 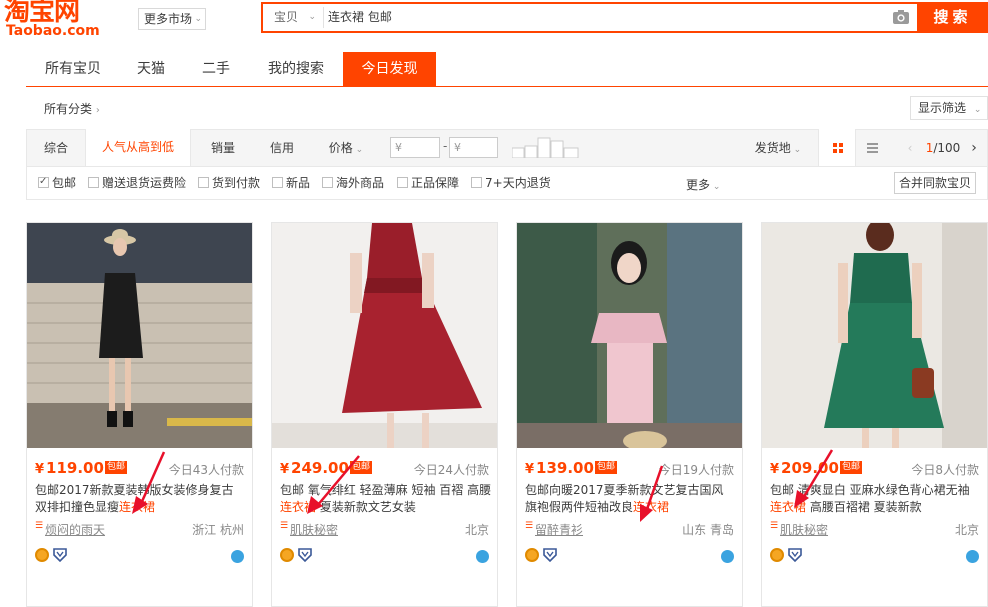 I want to click on more-filters-button: 更多 ⌄, so click(x=703, y=184).